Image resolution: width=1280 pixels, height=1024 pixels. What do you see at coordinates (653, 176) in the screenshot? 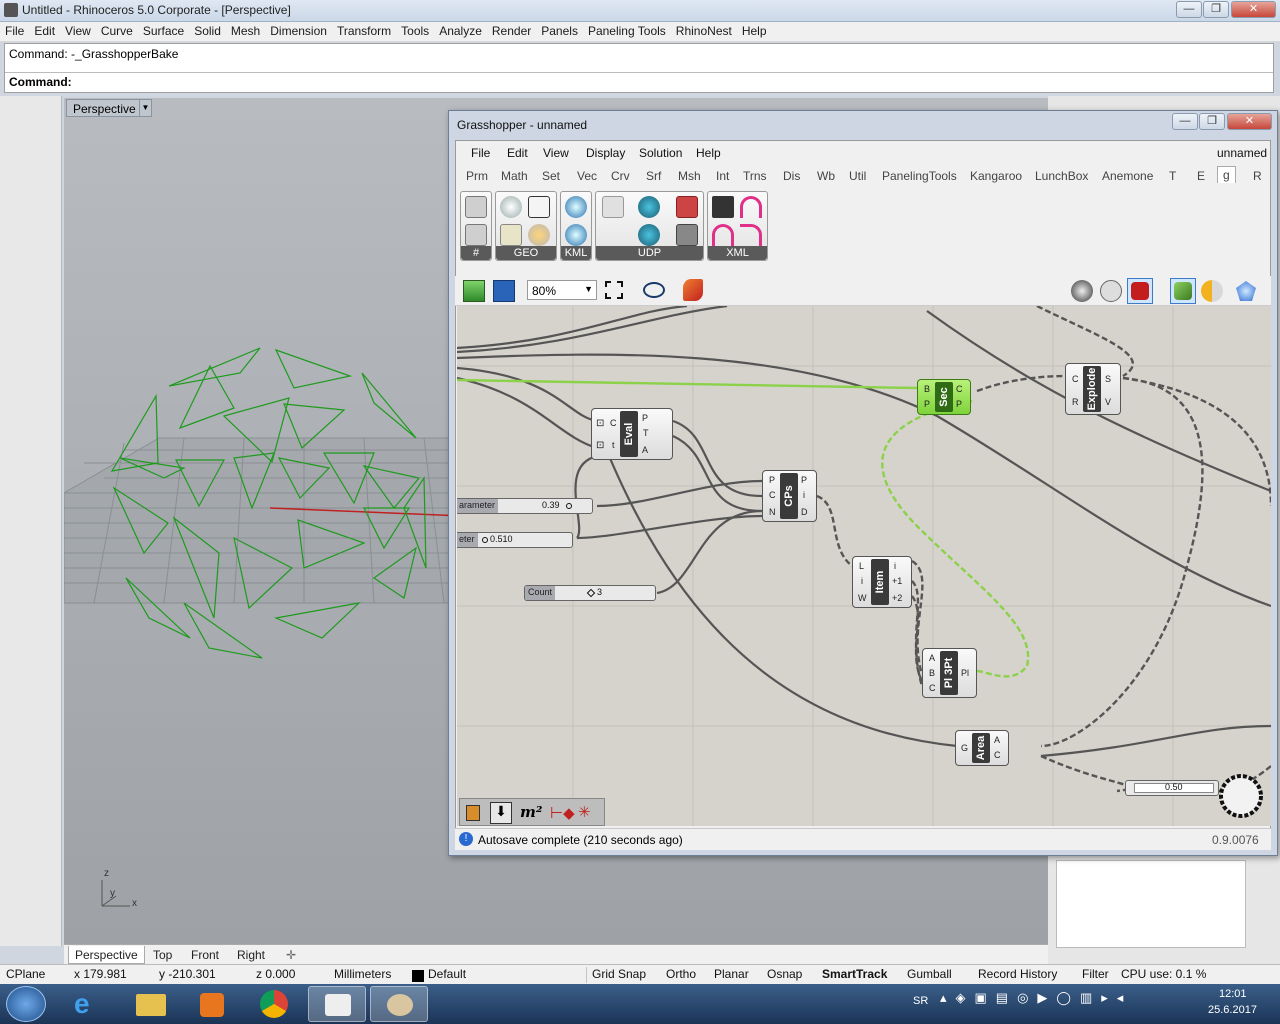
I see `gh-tab-srf: Srf` at bounding box center [653, 176].